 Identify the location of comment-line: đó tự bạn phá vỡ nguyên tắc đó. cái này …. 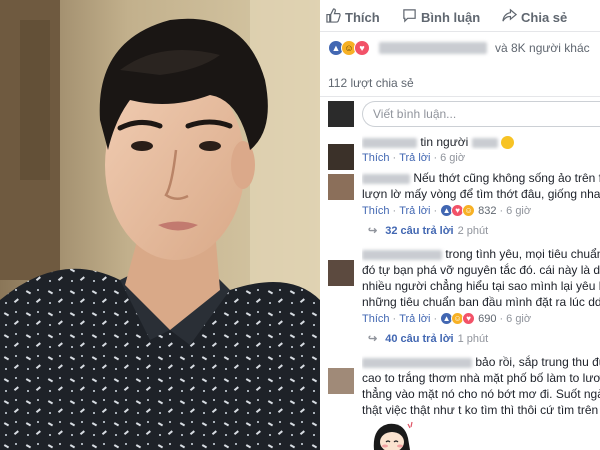
(481, 270).